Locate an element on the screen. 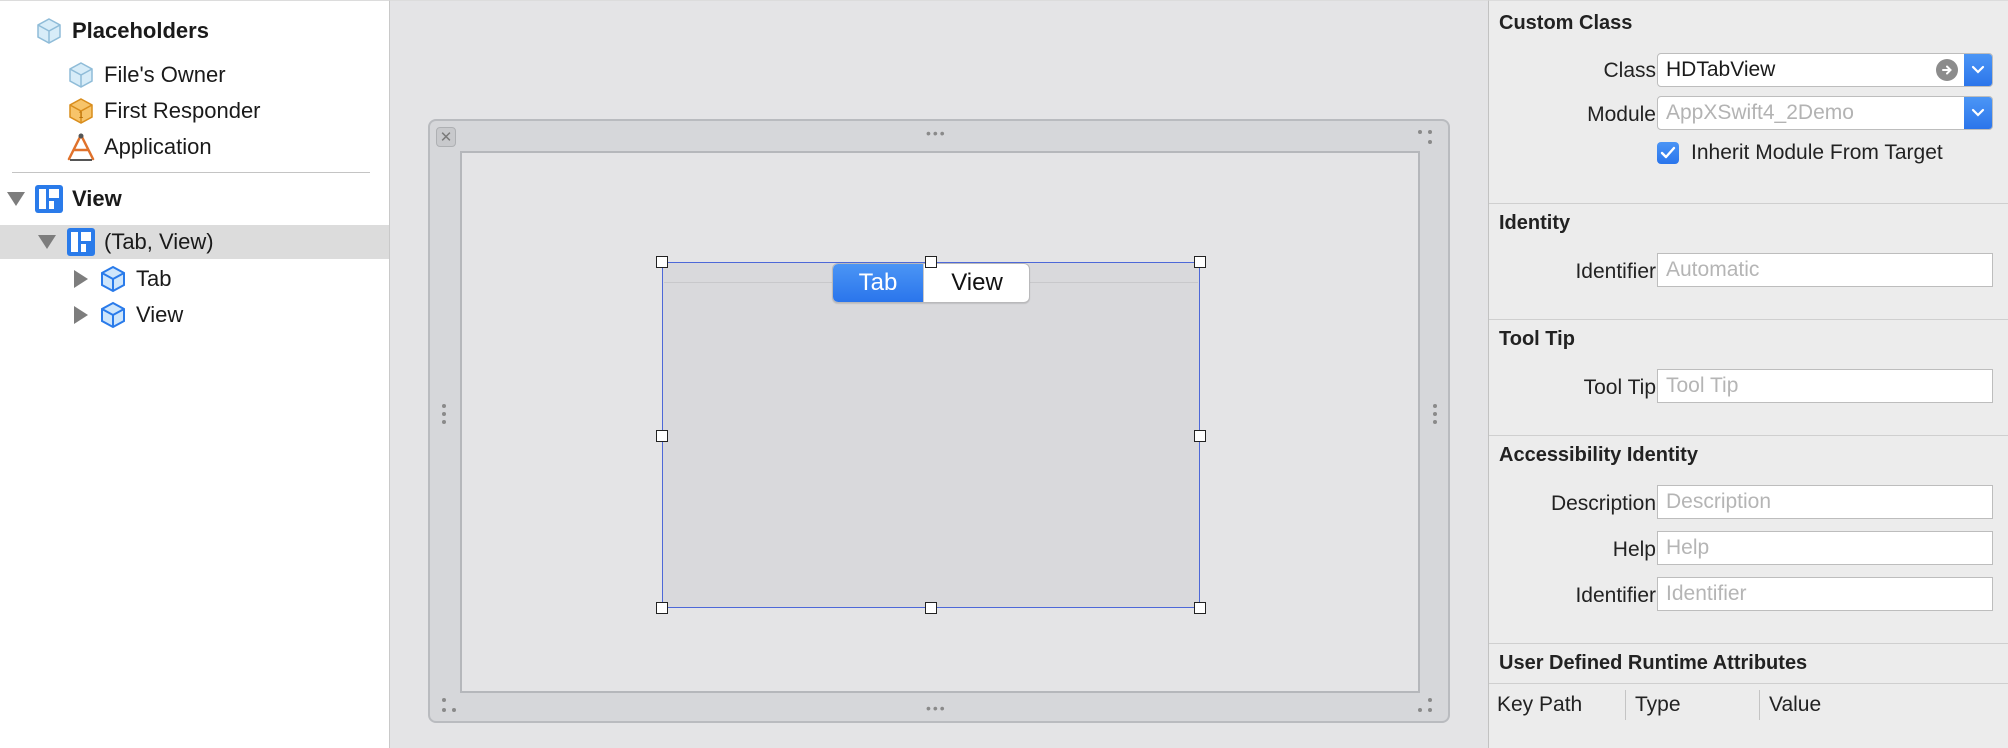  outline-view-row: View is located at coordinates (194, 199).